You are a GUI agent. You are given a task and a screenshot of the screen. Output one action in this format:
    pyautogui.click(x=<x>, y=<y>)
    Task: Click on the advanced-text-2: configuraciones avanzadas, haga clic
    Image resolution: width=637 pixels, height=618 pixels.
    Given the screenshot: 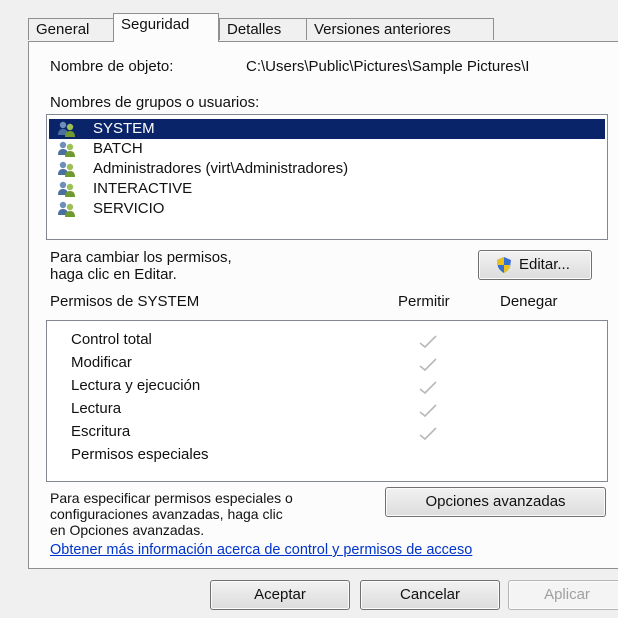 What is the action you would take?
    pyautogui.click(x=166, y=514)
    